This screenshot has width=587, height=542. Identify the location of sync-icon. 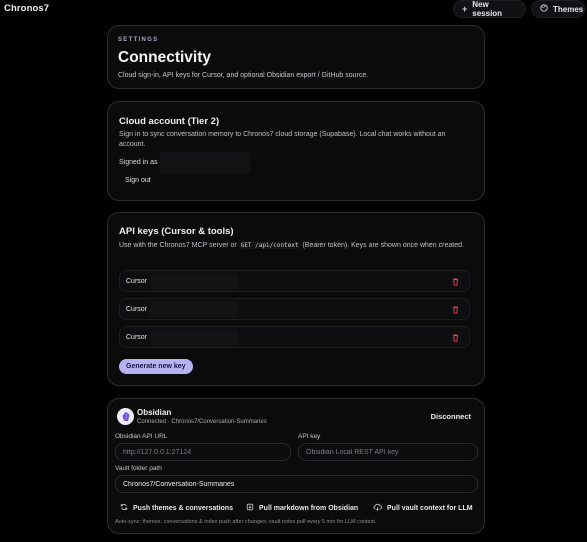
(124, 508).